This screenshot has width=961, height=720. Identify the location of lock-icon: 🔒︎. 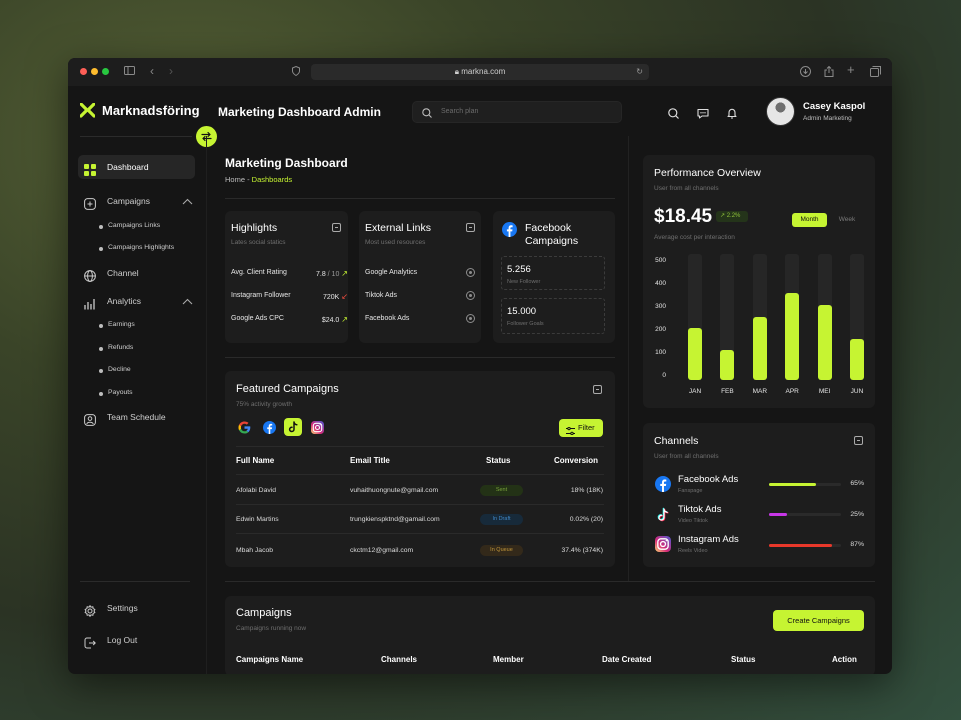
(456, 71).